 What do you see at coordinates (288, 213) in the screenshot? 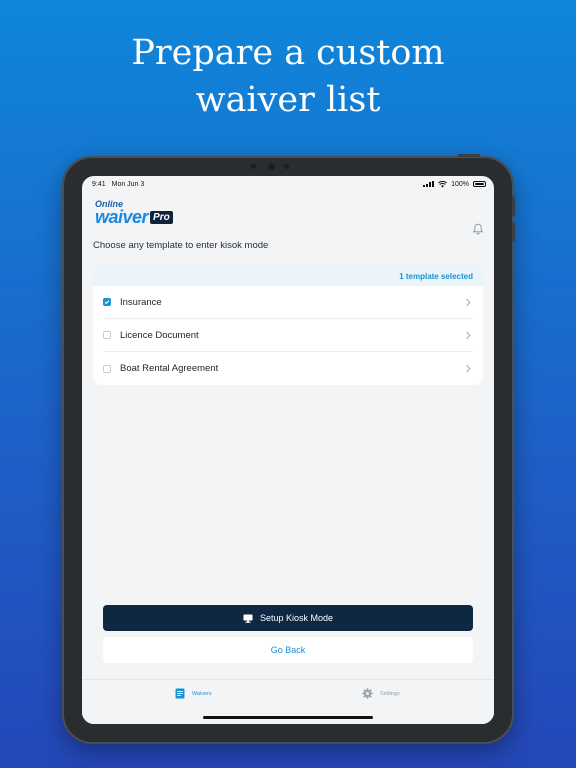
I see `app-header: Online waiver Pro` at bounding box center [288, 213].